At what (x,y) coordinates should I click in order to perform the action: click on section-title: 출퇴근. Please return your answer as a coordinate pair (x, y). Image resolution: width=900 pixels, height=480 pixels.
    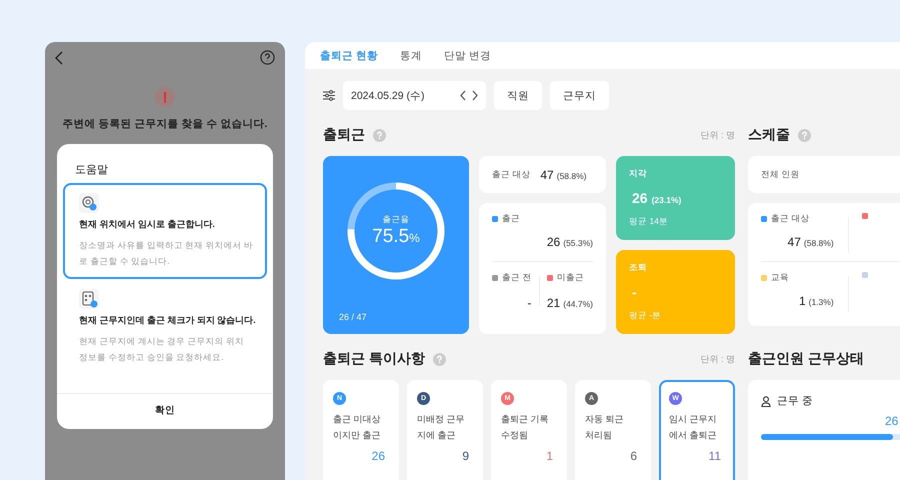
    Looking at the image, I should click on (344, 135).